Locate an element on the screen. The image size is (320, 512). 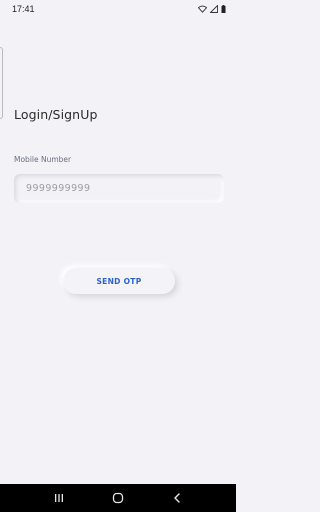
mobile-number-input is located at coordinates (119, 188).